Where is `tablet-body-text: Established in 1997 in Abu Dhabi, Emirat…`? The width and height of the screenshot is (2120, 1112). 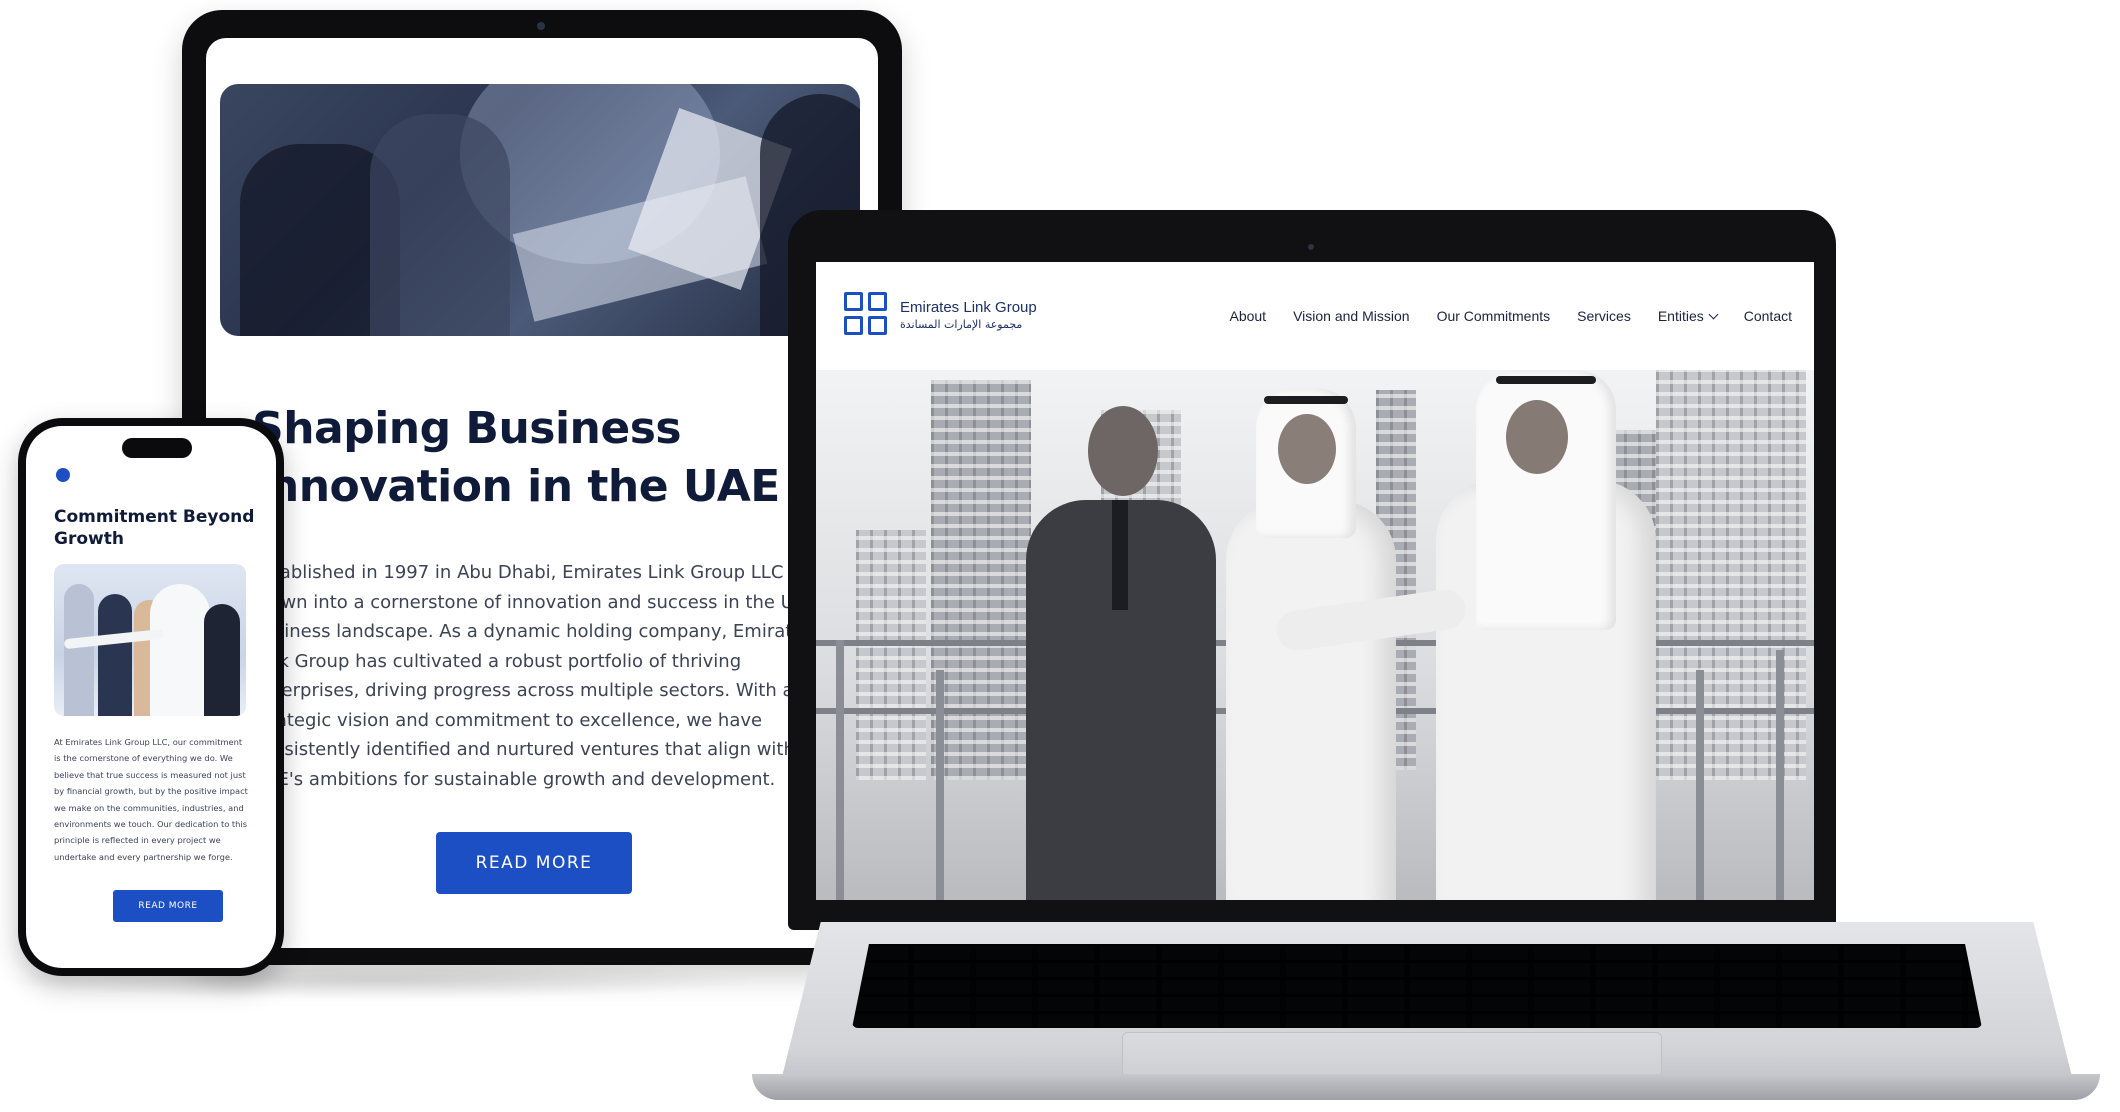 tablet-body-text: Established in 1997 in Abu Dhabi, Emirat… is located at coordinates (542, 676).